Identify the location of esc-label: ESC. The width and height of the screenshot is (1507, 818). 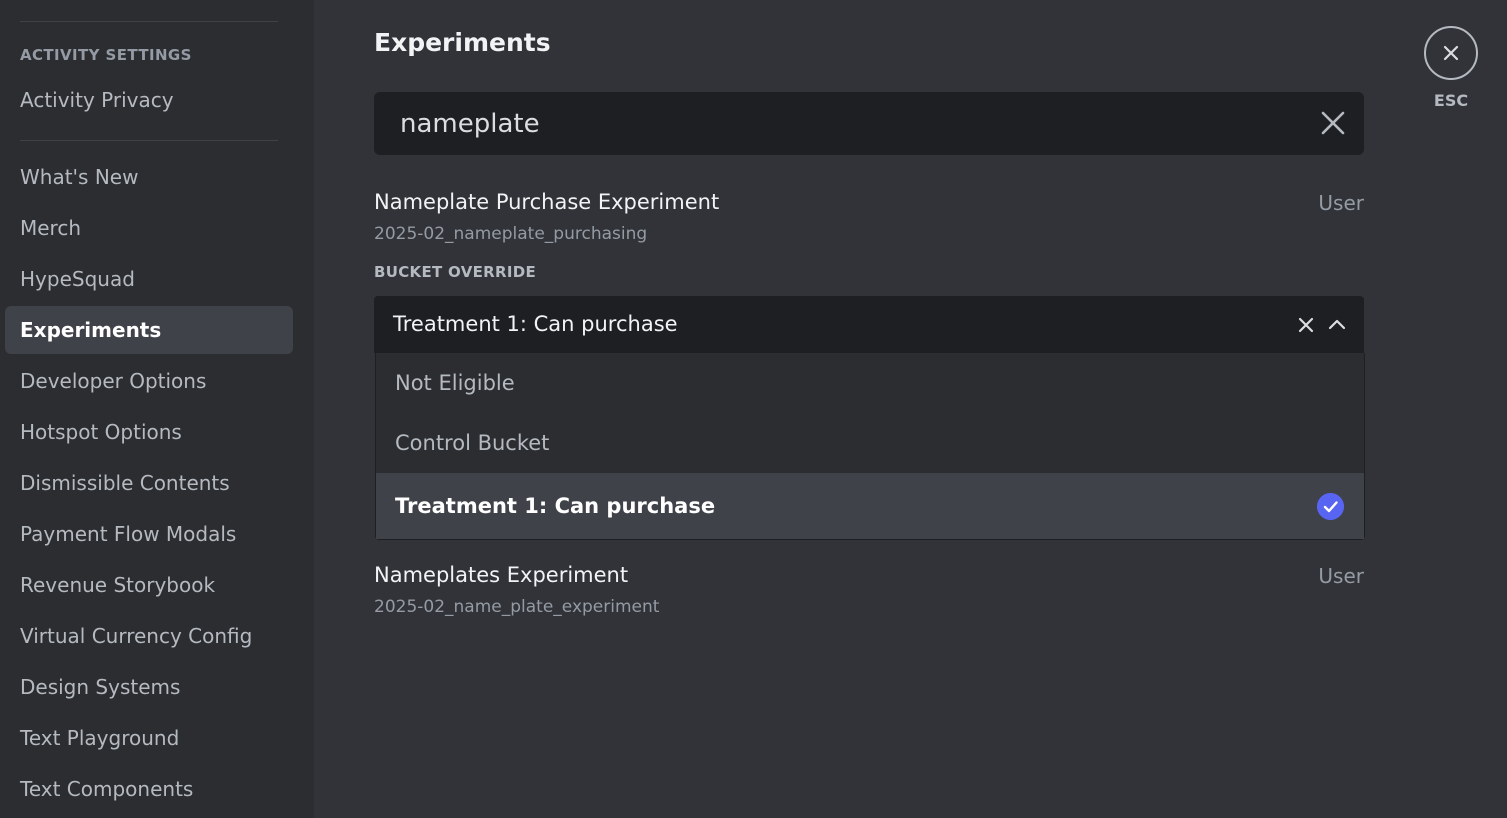
(1451, 100).